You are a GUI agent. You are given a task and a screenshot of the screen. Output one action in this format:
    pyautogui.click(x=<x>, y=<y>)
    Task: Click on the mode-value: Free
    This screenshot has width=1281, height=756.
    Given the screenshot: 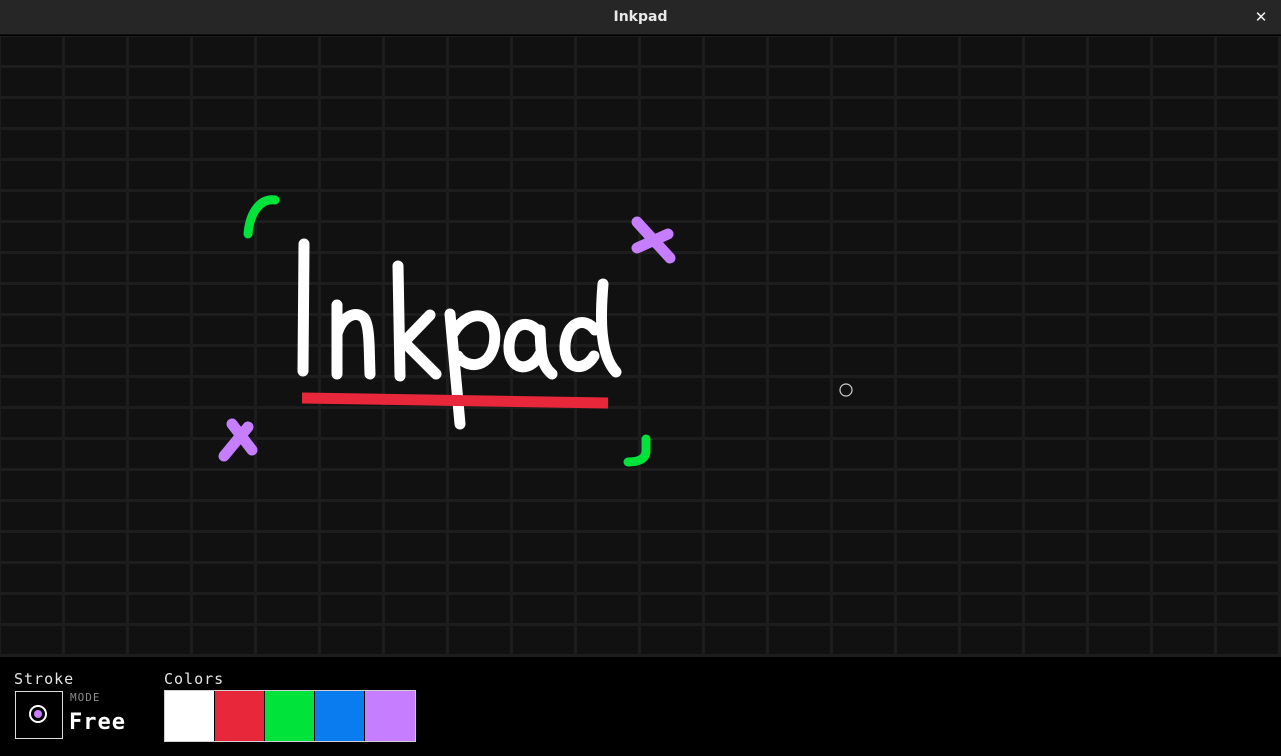 What is the action you would take?
    pyautogui.click(x=97, y=722)
    